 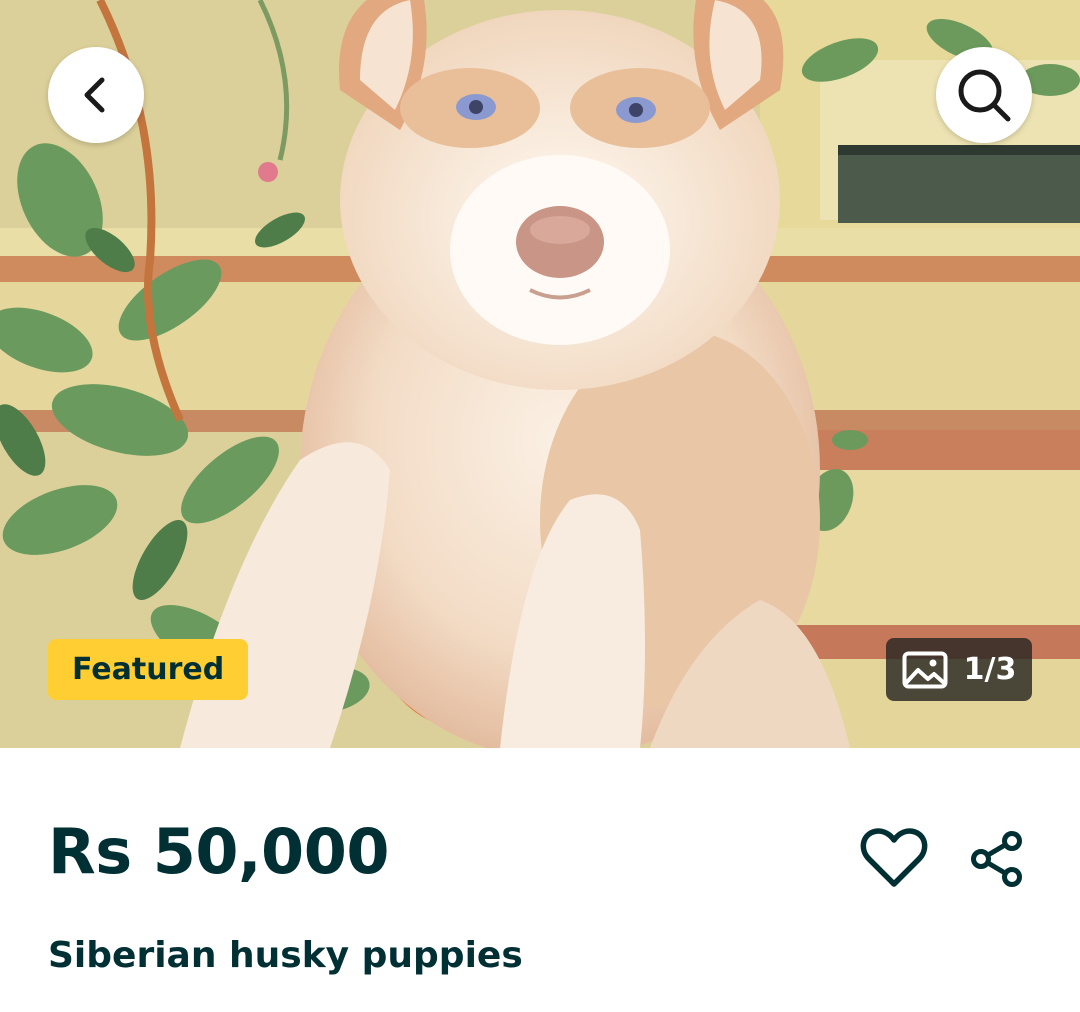 I want to click on listing-title: Siberian husky puppies, so click(x=285, y=955).